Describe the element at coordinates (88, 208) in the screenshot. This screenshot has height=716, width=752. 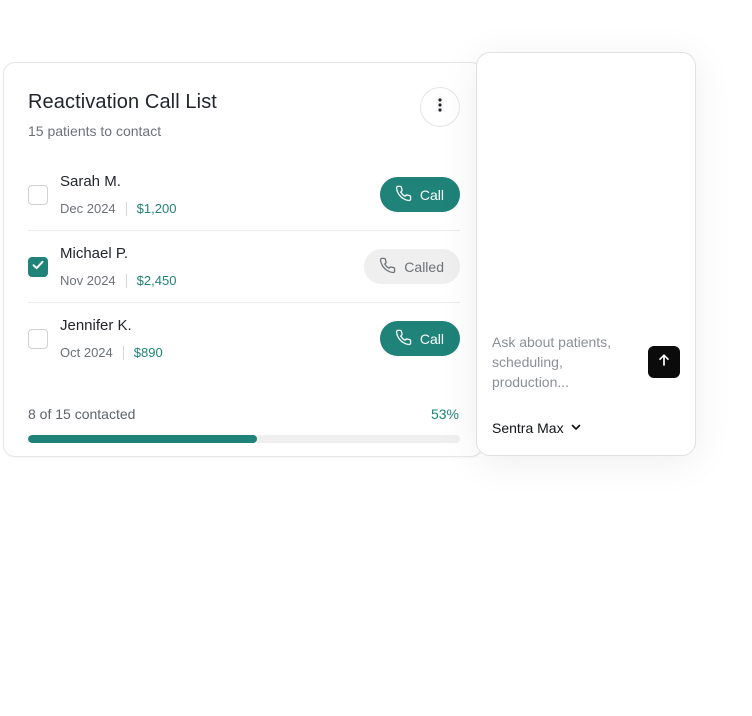
I see `patient-last-visit: Dec 2024` at that location.